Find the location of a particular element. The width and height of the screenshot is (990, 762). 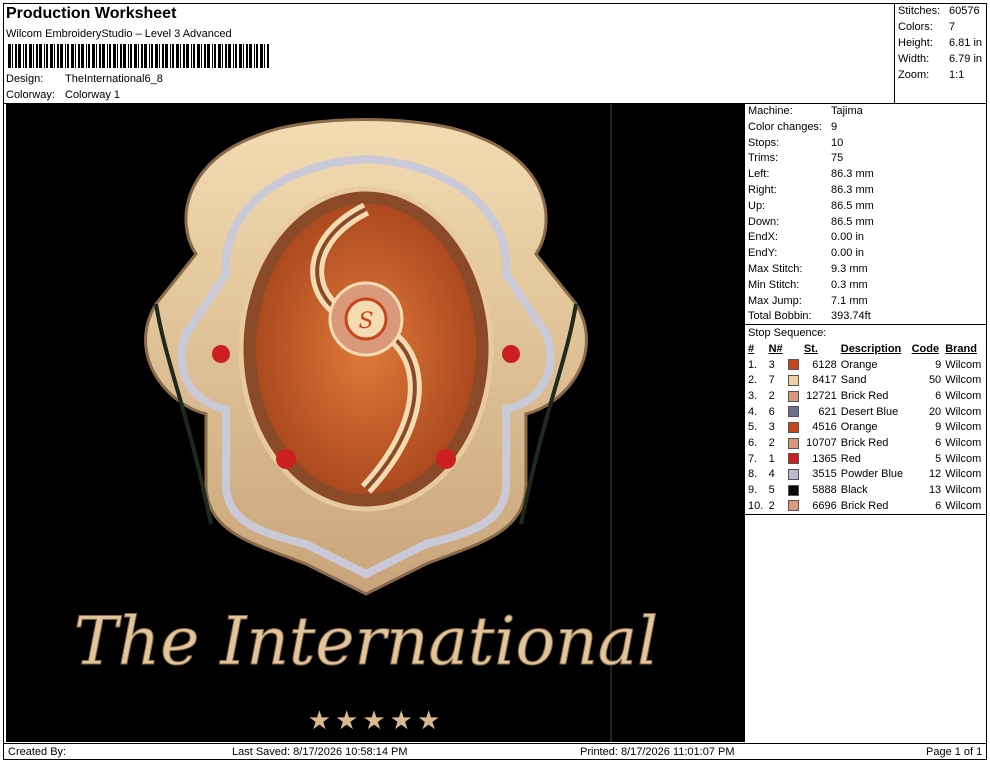

colors-value: 7 is located at coordinates (952, 27).